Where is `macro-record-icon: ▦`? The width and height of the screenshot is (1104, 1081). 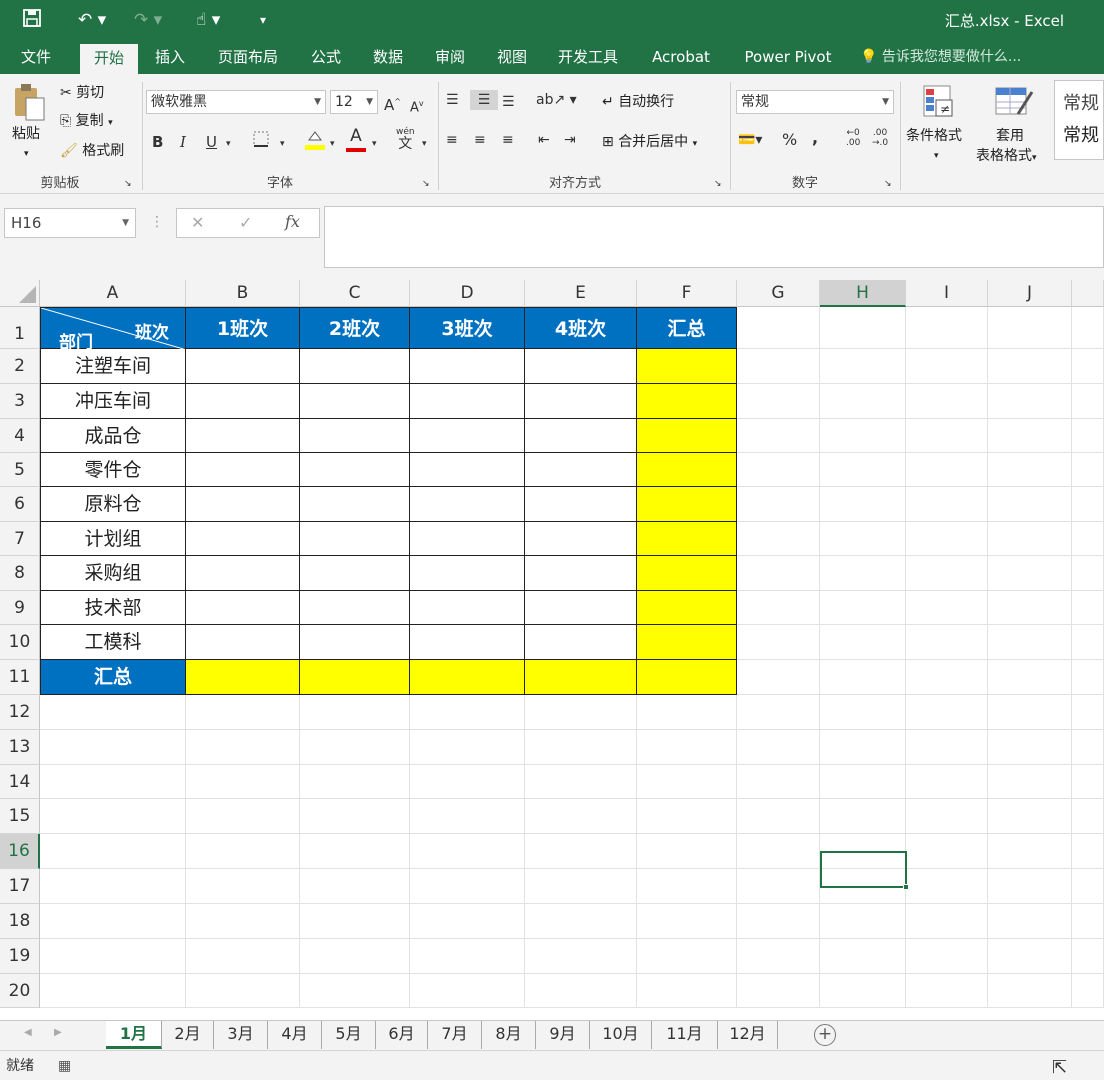 macro-record-icon: ▦ is located at coordinates (64, 1066).